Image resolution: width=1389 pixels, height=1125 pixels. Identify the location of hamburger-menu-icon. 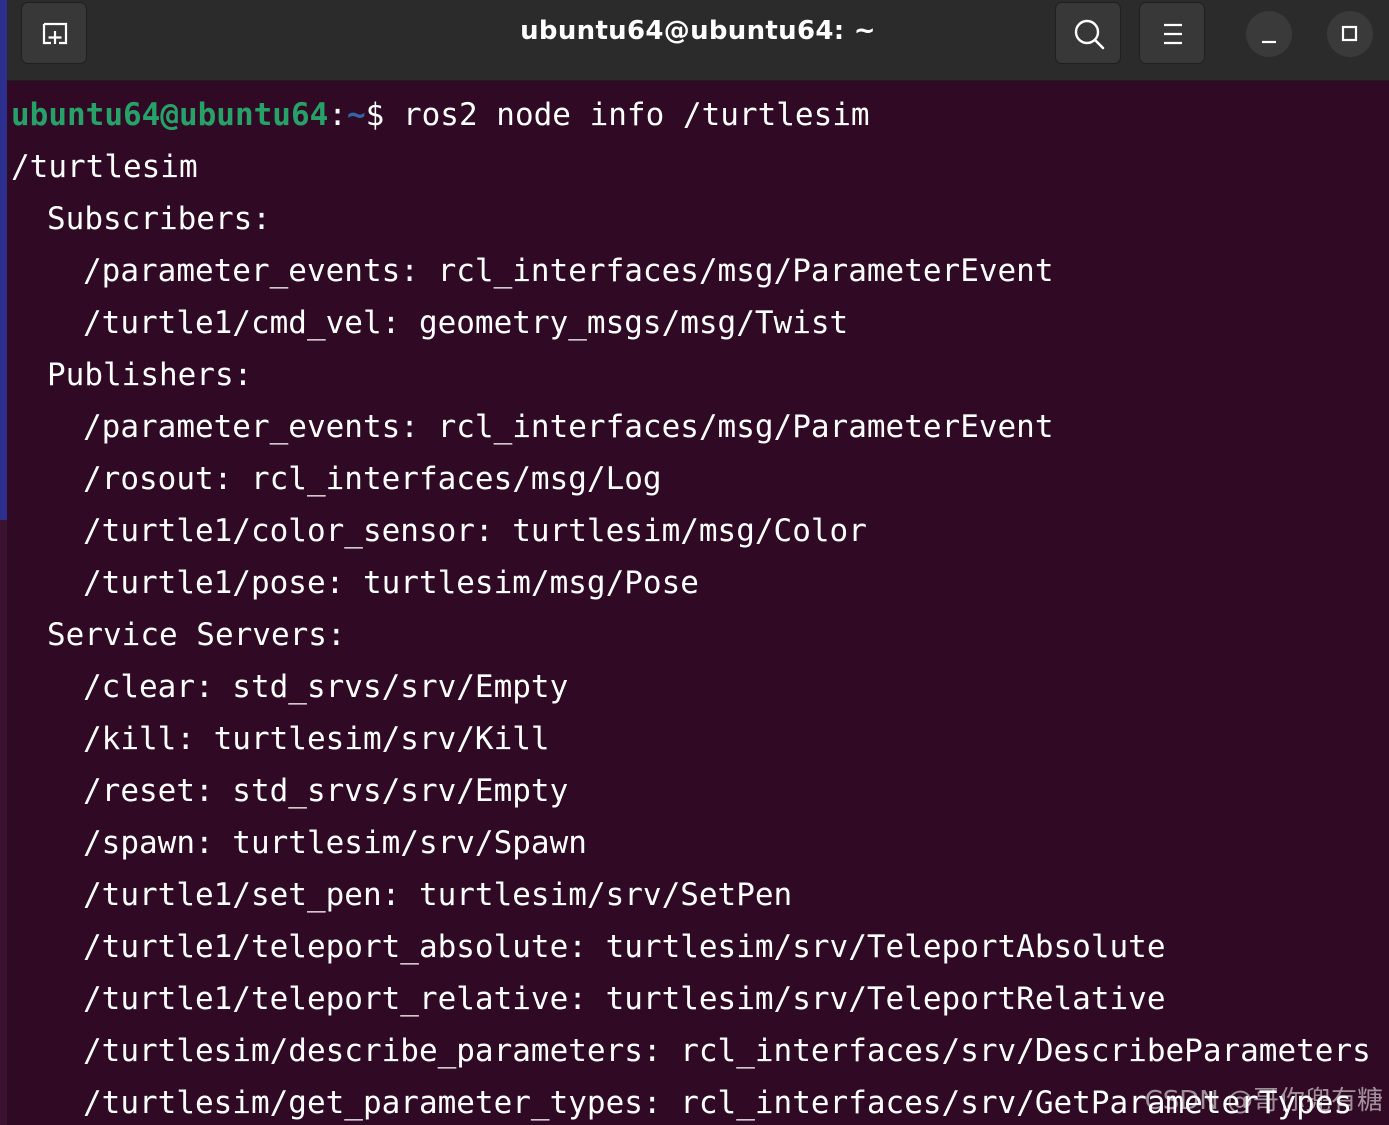
(1173, 34).